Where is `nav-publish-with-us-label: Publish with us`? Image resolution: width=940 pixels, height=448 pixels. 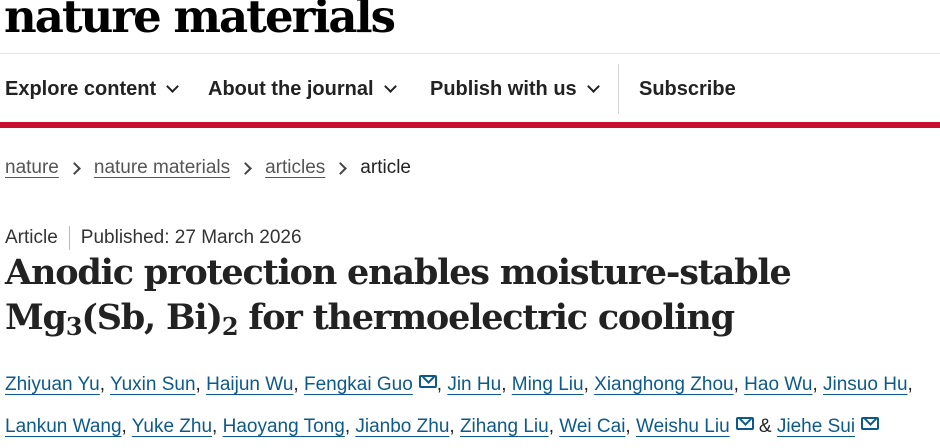
nav-publish-with-us-label: Publish with us is located at coordinates (503, 88).